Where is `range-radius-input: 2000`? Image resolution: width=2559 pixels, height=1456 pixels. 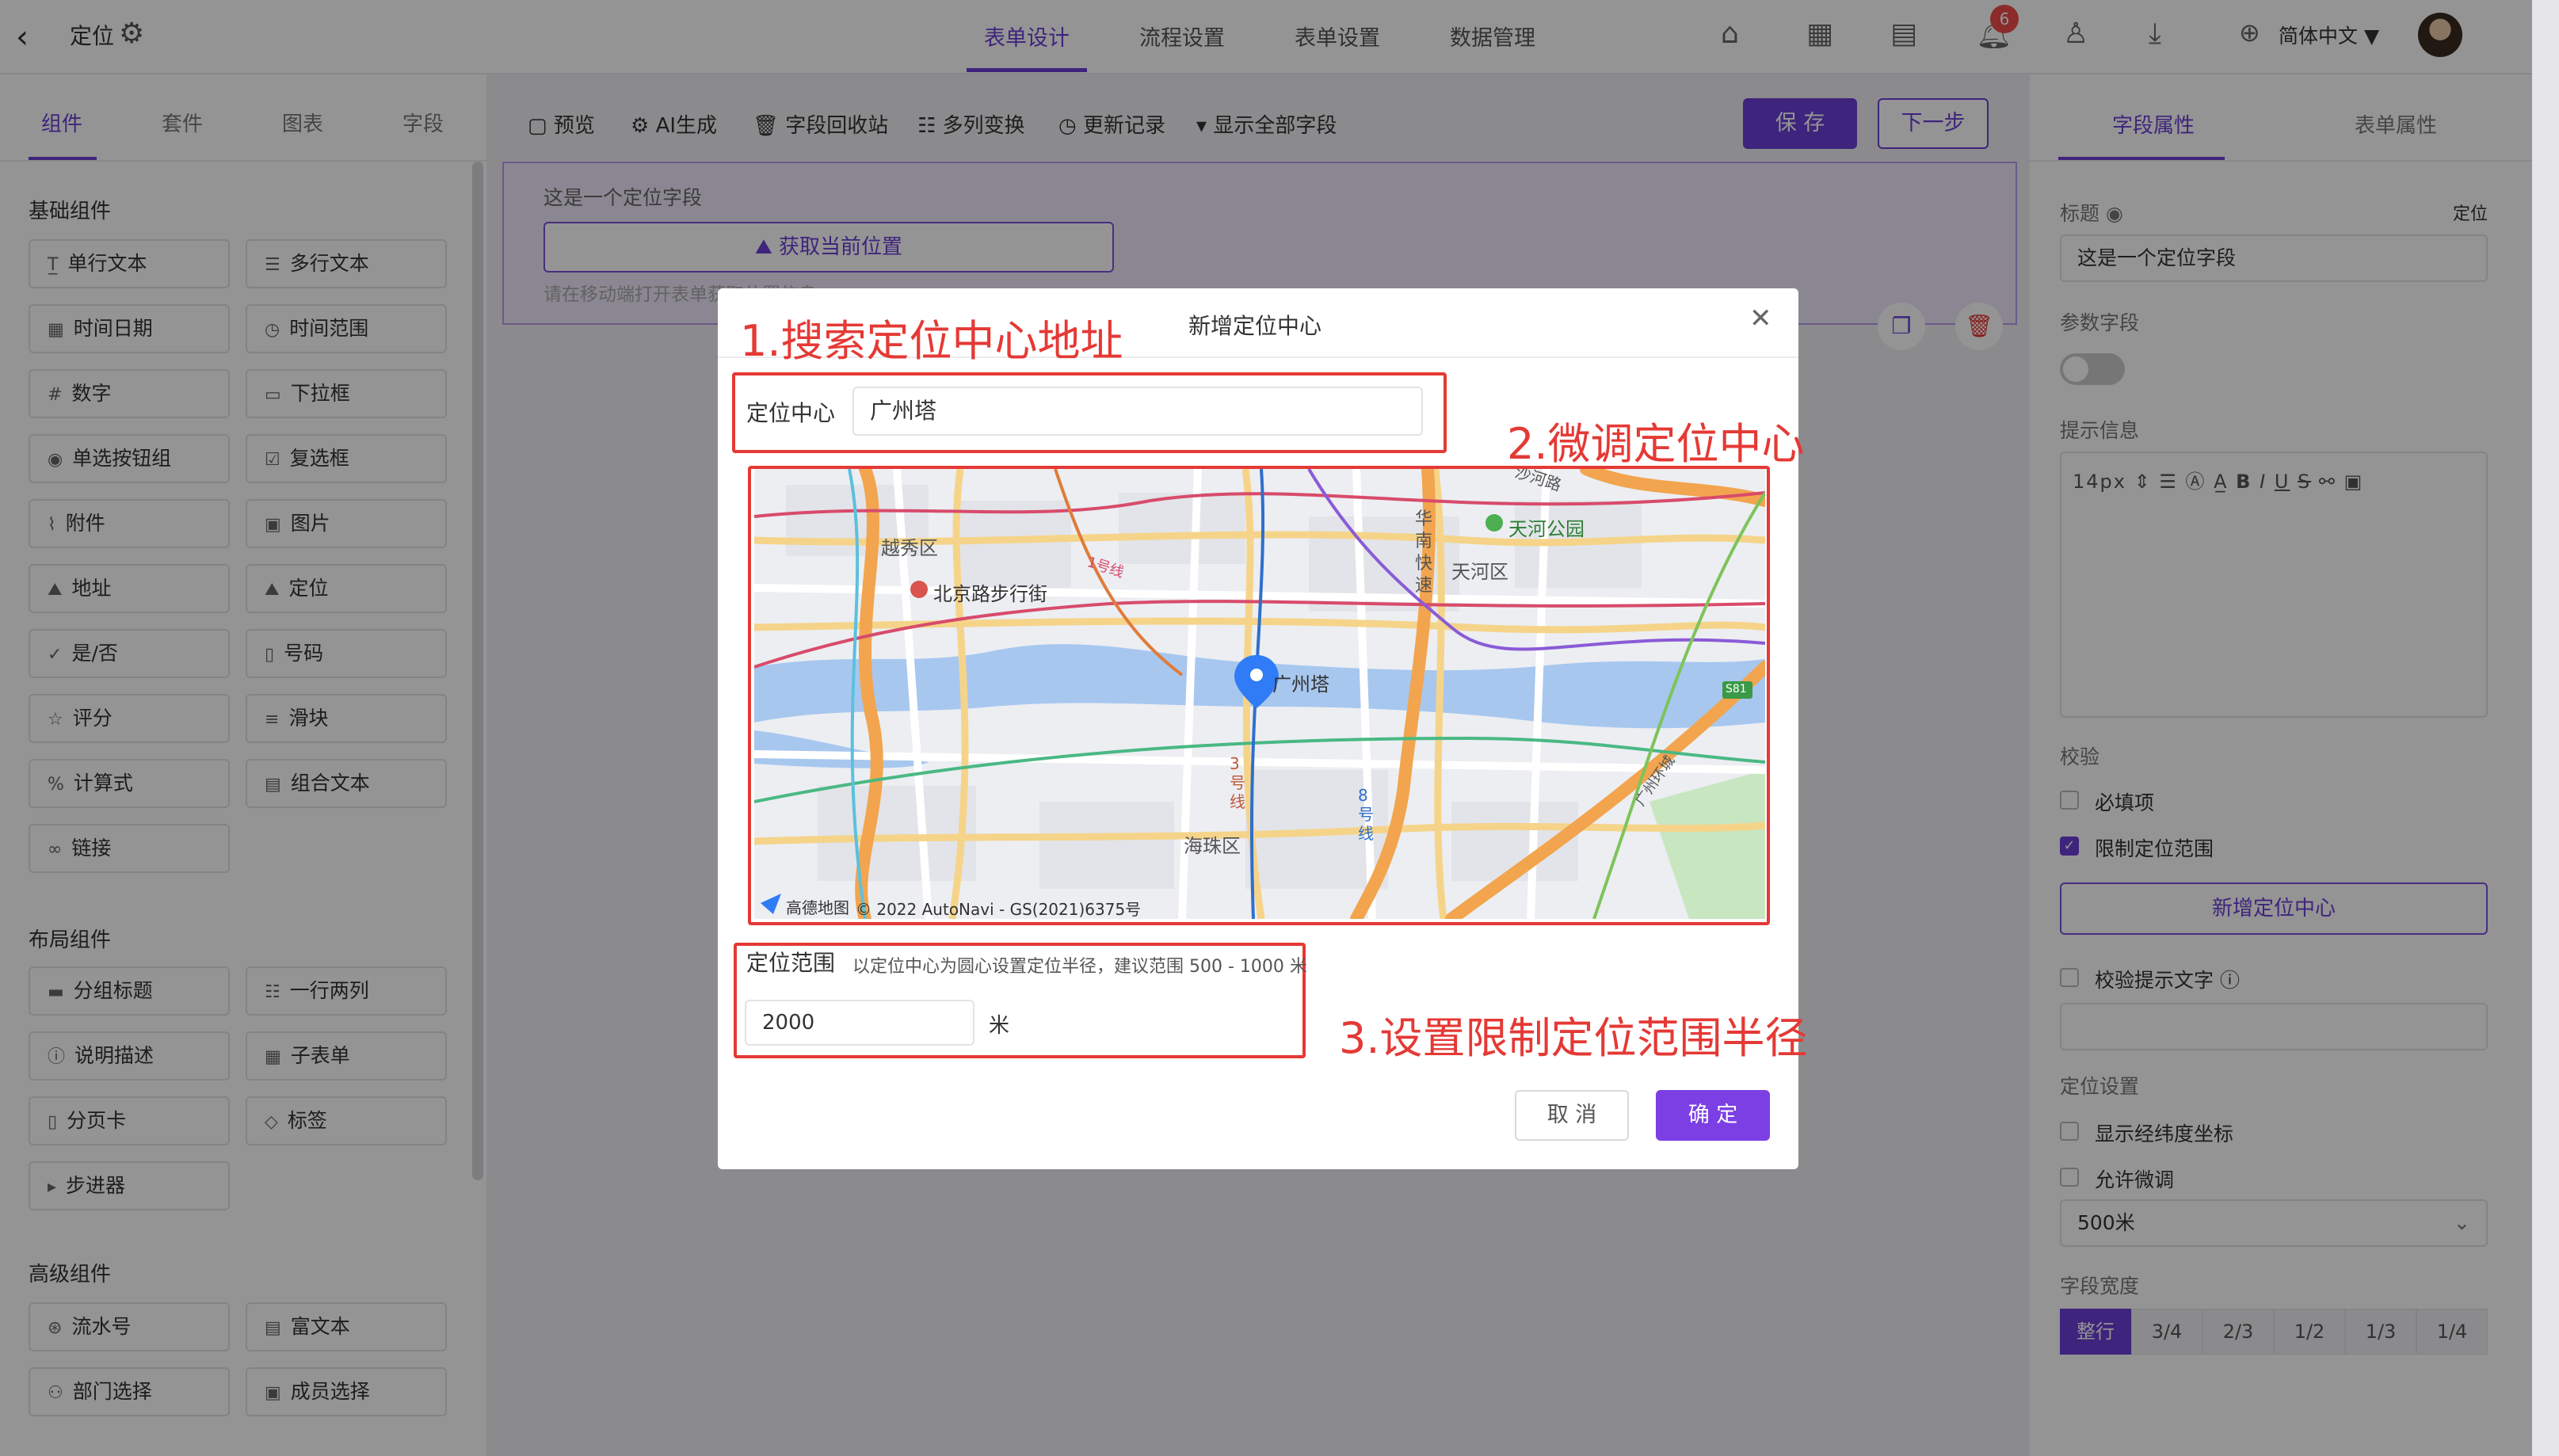 range-radius-input: 2000 is located at coordinates (859, 1023).